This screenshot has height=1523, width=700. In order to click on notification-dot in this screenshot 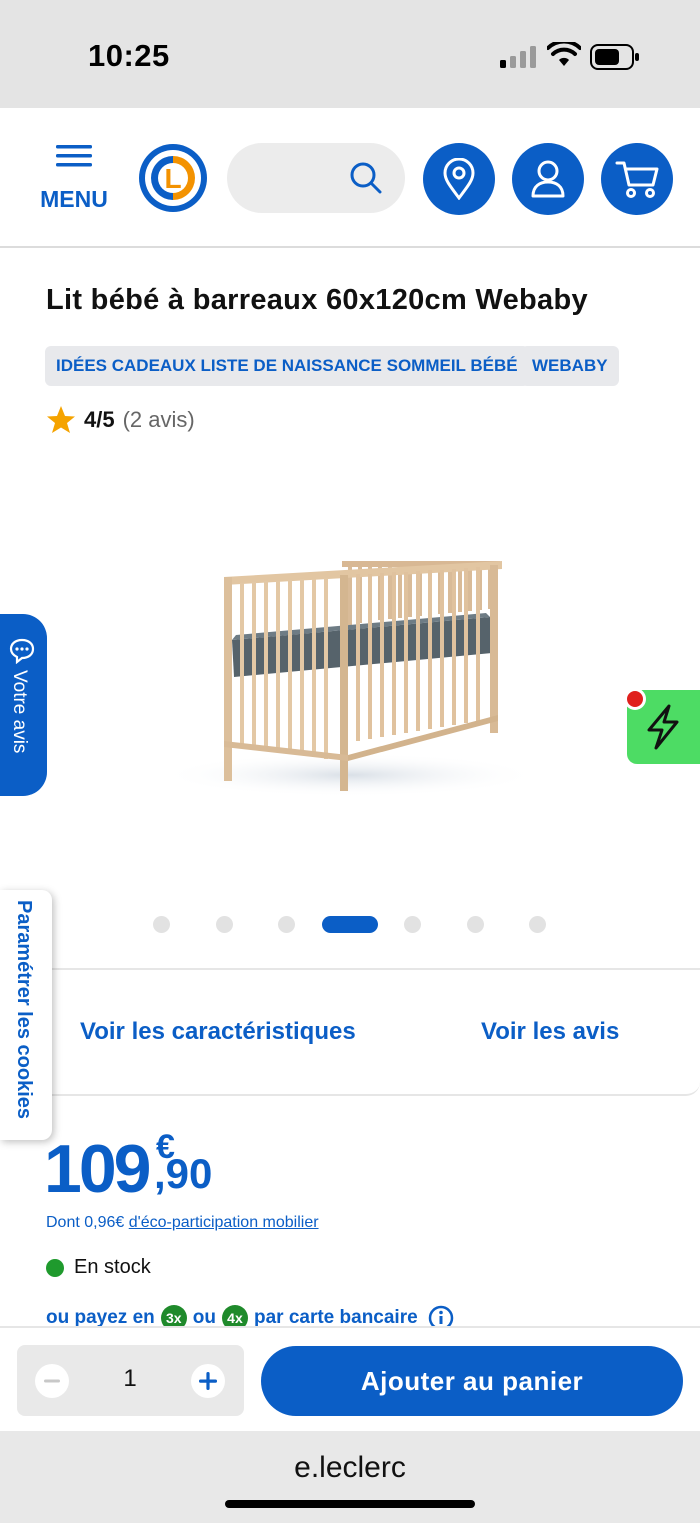, I will do `click(635, 699)`.